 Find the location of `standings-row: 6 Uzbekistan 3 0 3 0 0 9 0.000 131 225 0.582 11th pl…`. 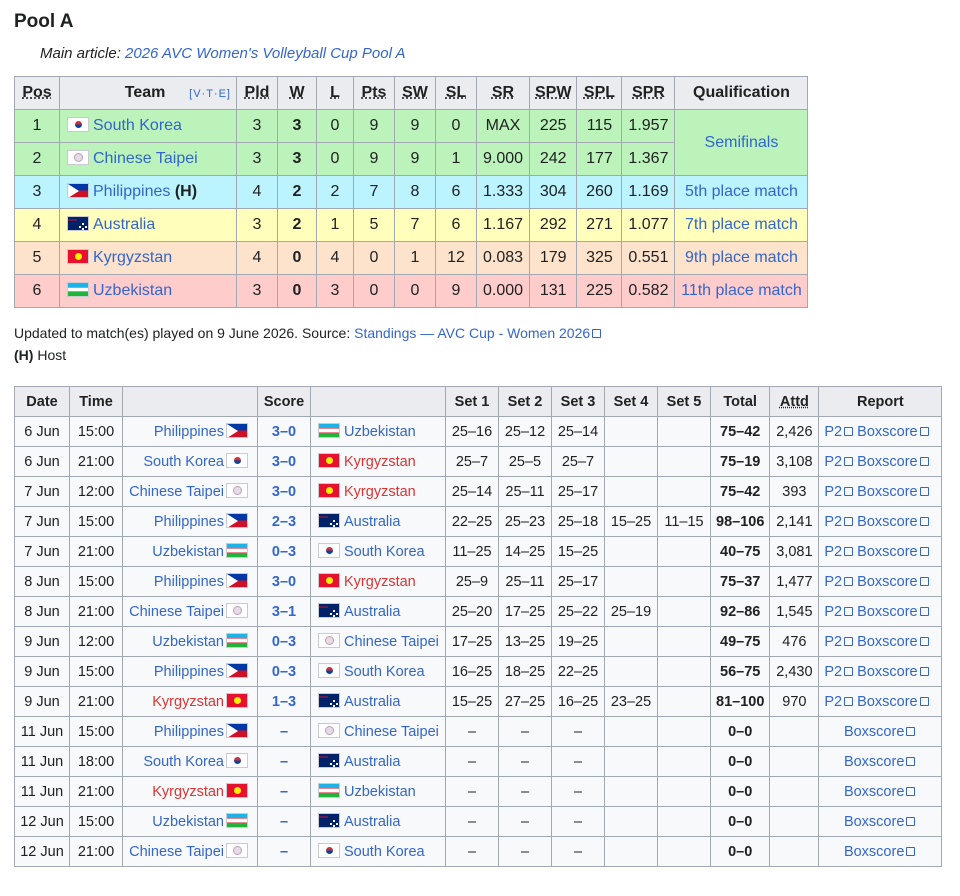

standings-row: 6 Uzbekistan 3 0 3 0 0 9 0.000 131 225 0.582 11th pl… is located at coordinates (411, 291).